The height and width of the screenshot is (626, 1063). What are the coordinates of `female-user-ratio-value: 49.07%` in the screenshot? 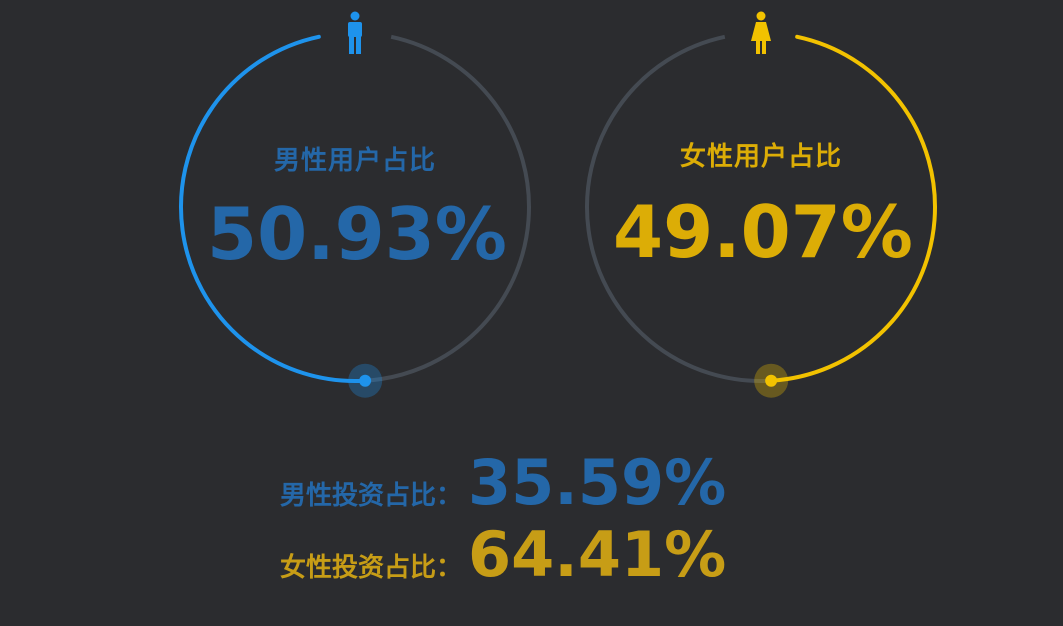 It's located at (763, 232).